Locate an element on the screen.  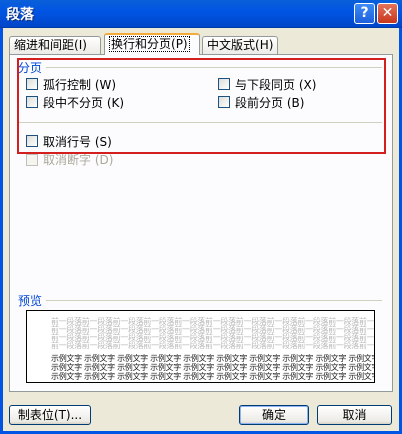
help-icon: ? is located at coordinates (364, 13).